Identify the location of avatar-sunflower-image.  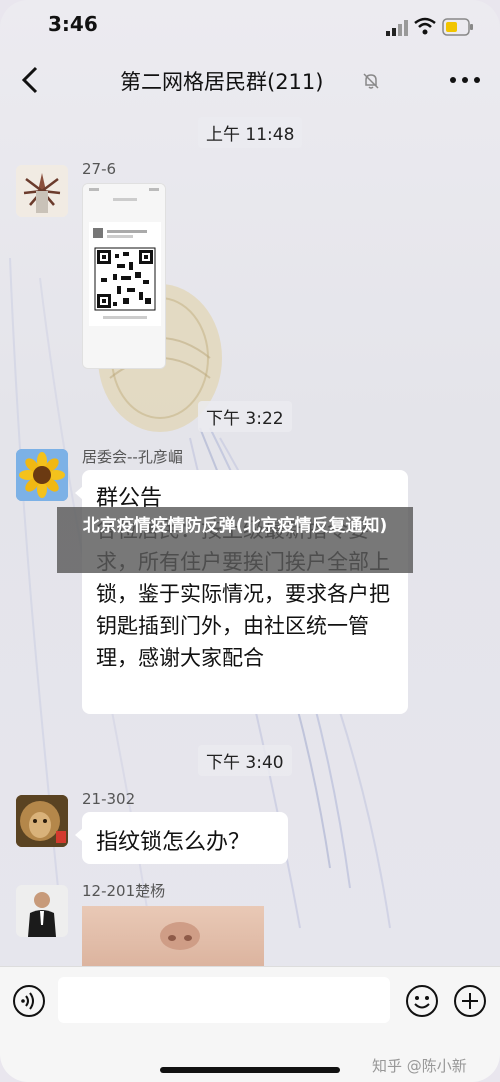
(42, 475).